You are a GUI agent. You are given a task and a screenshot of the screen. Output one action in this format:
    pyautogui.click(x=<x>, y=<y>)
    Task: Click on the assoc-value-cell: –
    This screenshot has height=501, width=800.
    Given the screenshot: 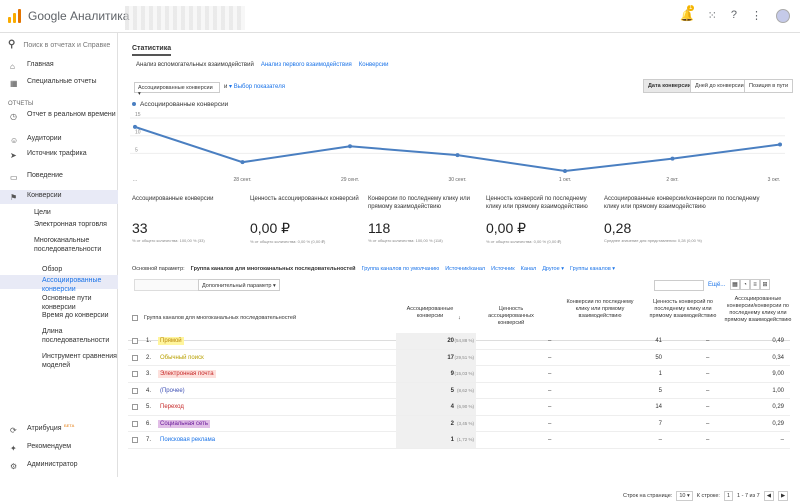 What is the action you would take?
    pyautogui.click(x=550, y=374)
    